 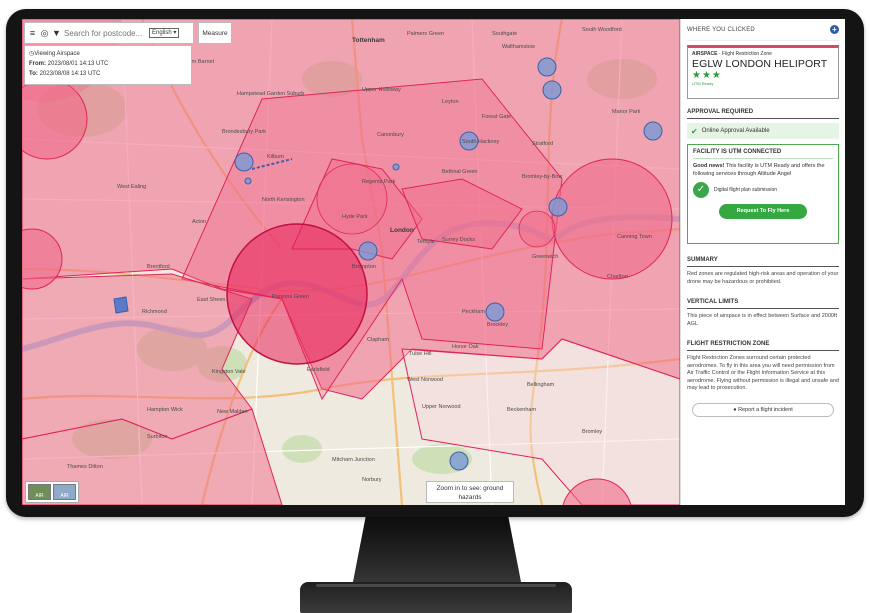 I want to click on report-incident-label: Report a flight incident, so click(x=765, y=409).